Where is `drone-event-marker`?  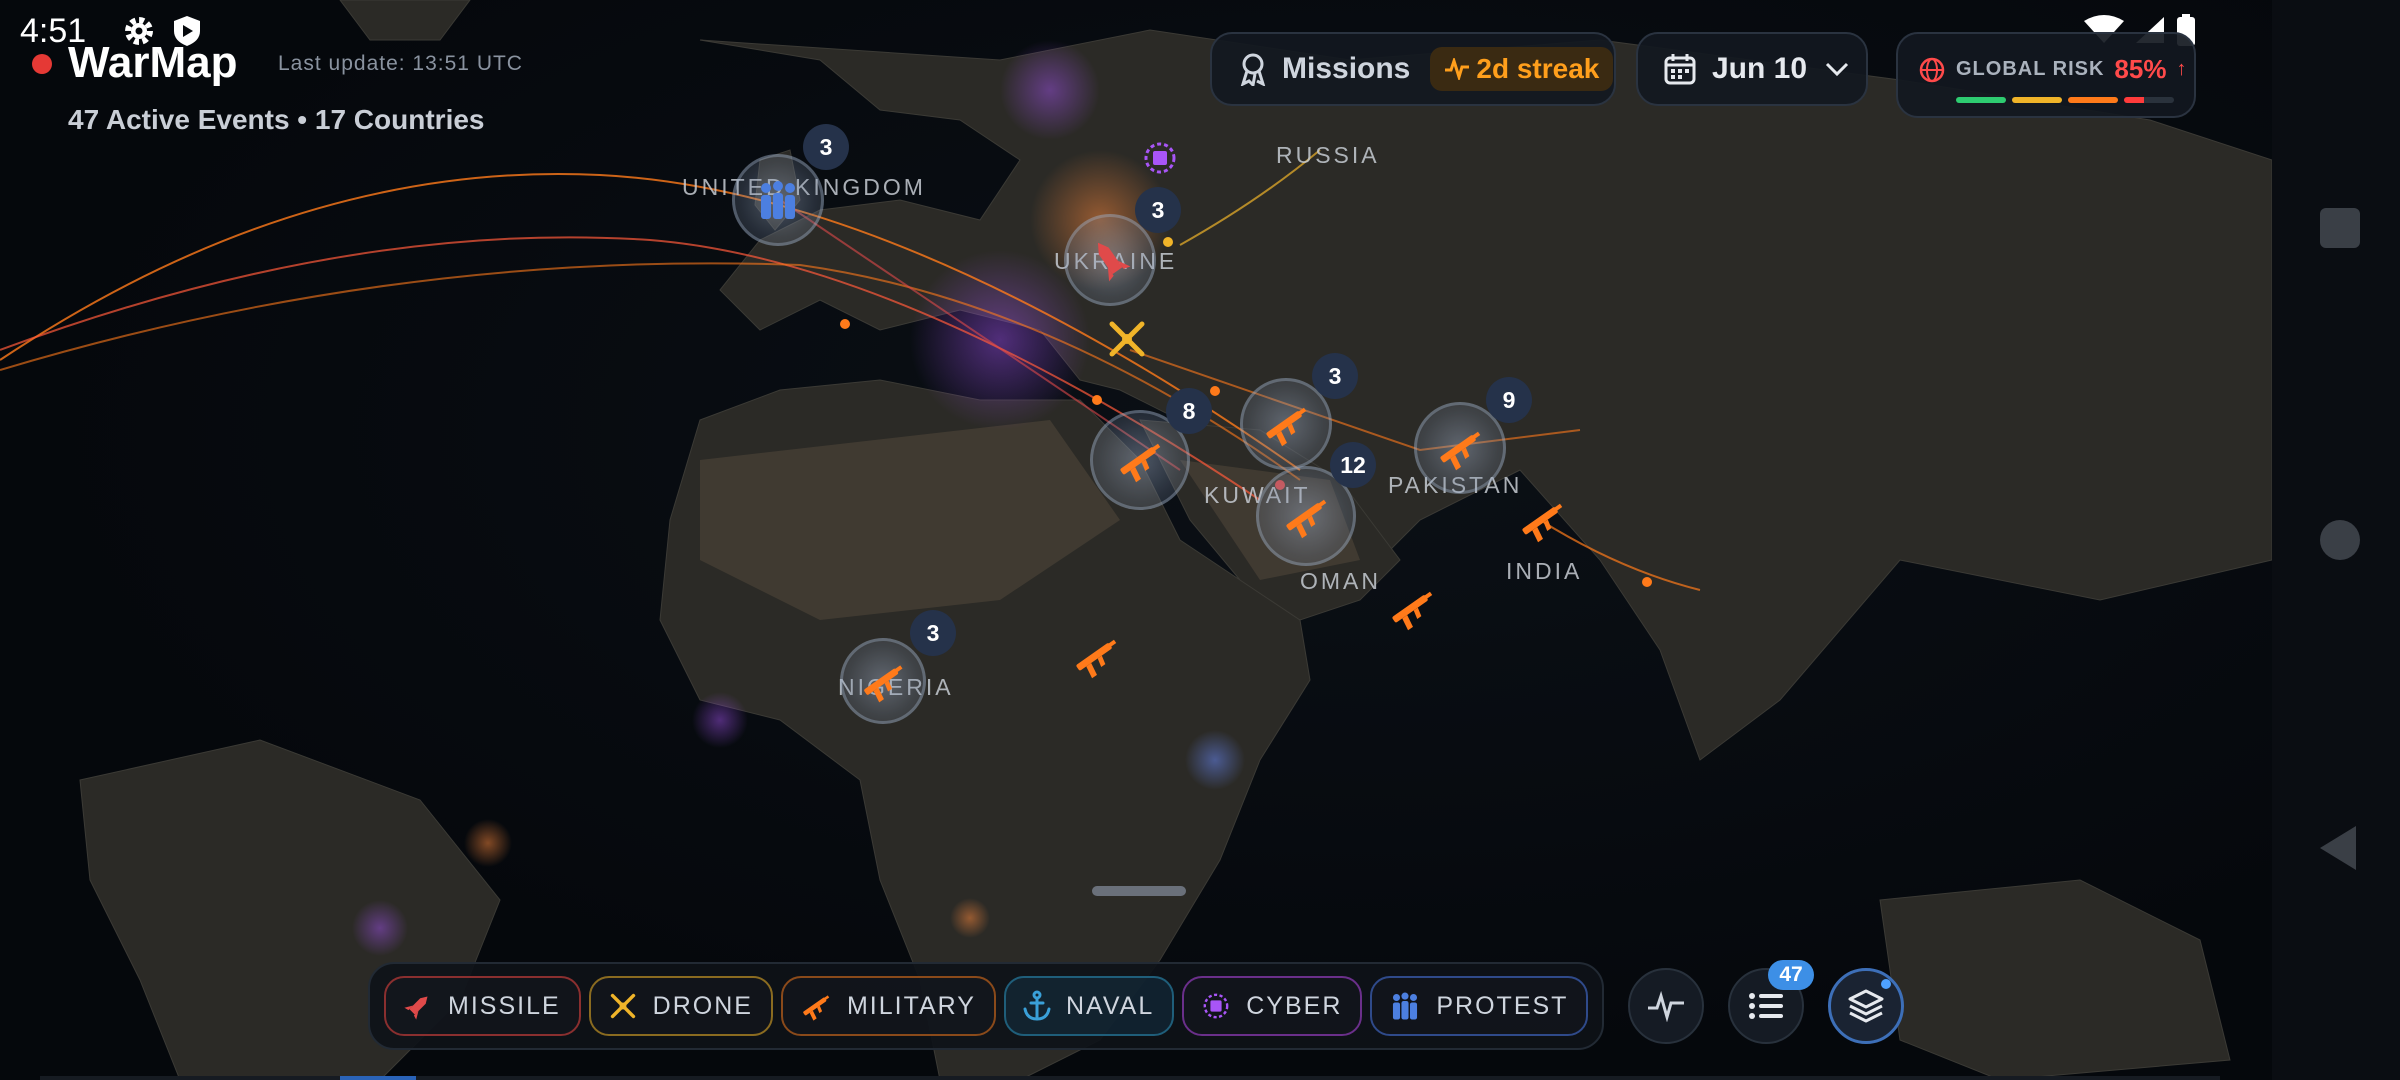 drone-event-marker is located at coordinates (1127, 341).